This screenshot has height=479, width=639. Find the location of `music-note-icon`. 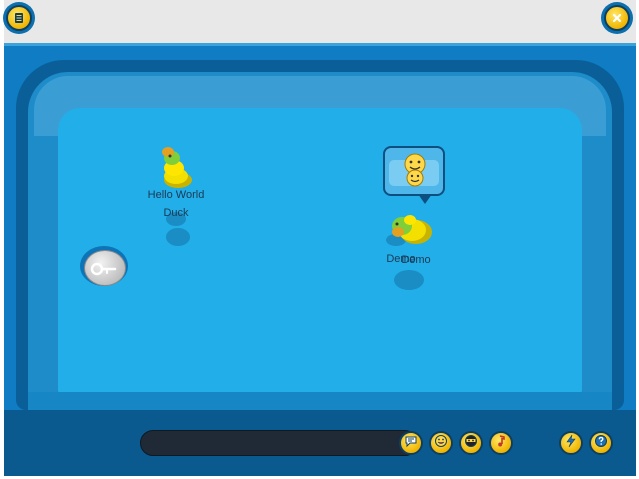

music-note-icon is located at coordinates (501, 443).